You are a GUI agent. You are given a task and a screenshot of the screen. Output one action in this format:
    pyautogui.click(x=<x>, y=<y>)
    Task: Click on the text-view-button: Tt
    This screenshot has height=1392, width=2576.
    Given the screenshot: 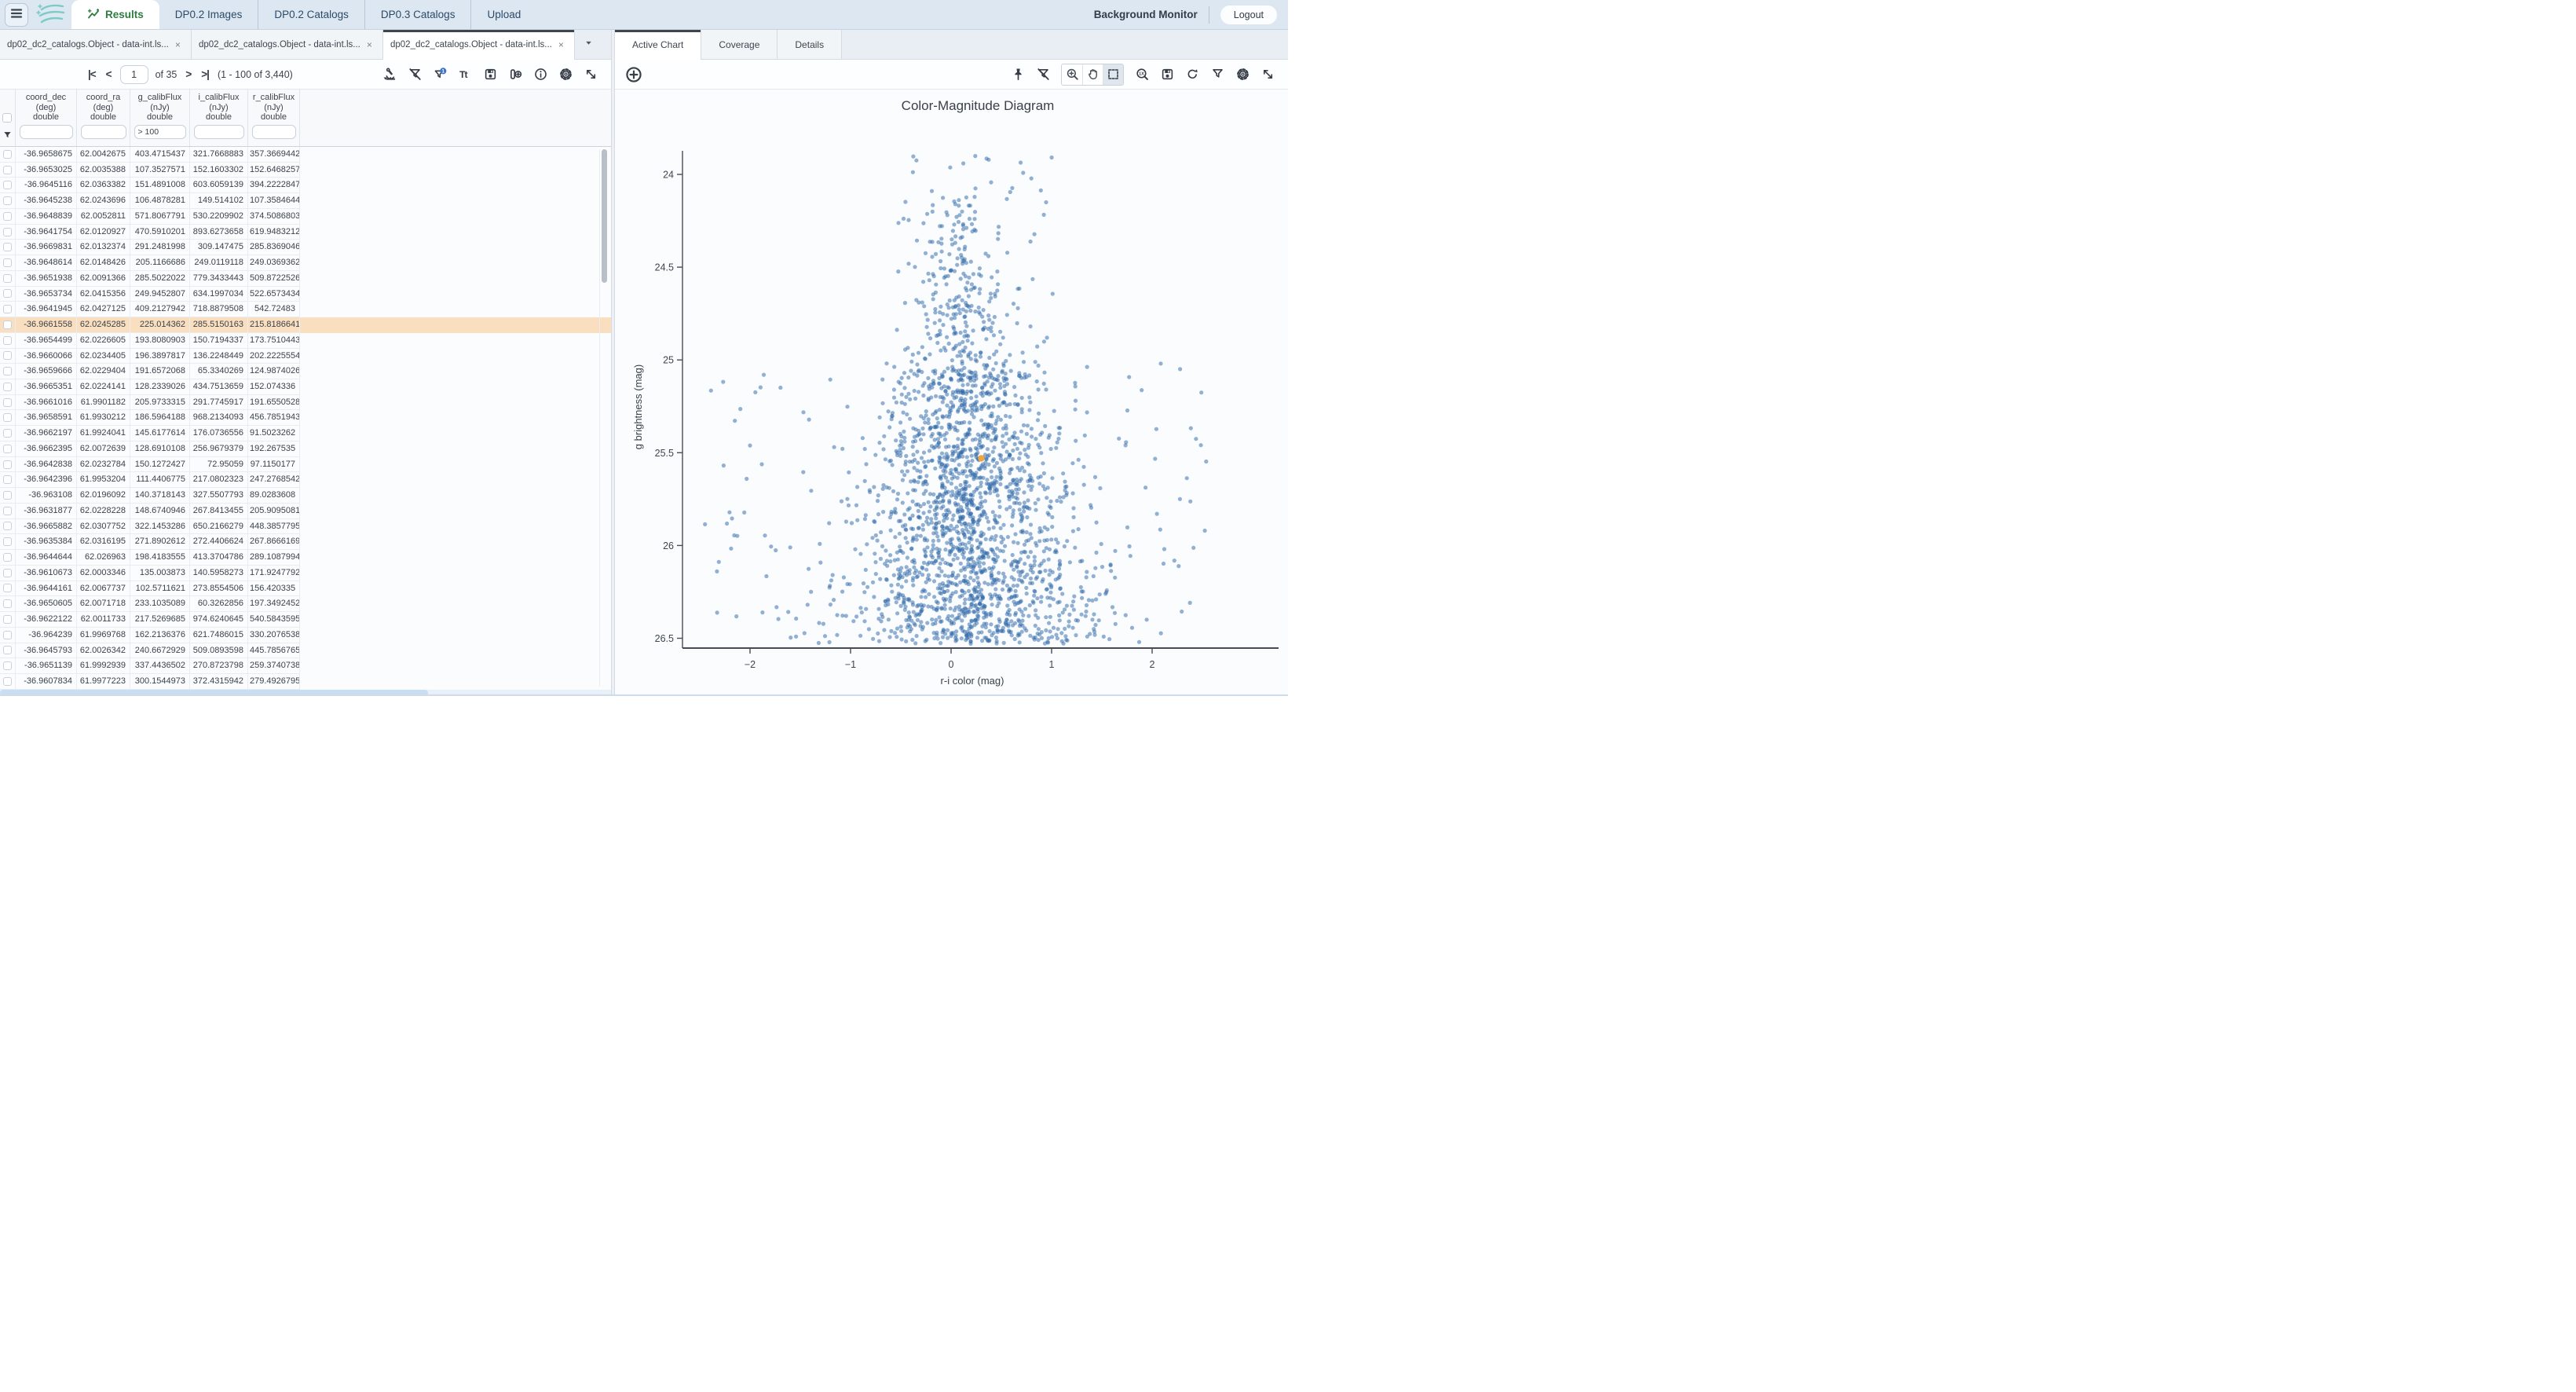 What is the action you would take?
    pyautogui.click(x=465, y=74)
    